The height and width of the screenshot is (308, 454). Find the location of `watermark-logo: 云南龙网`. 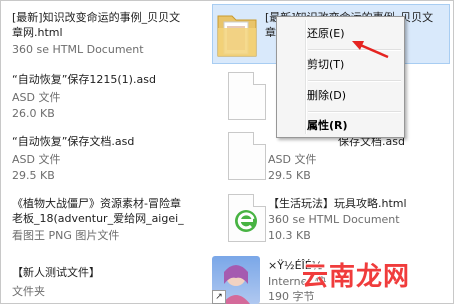

watermark-logo: 云南龙网 is located at coordinates (356, 277).